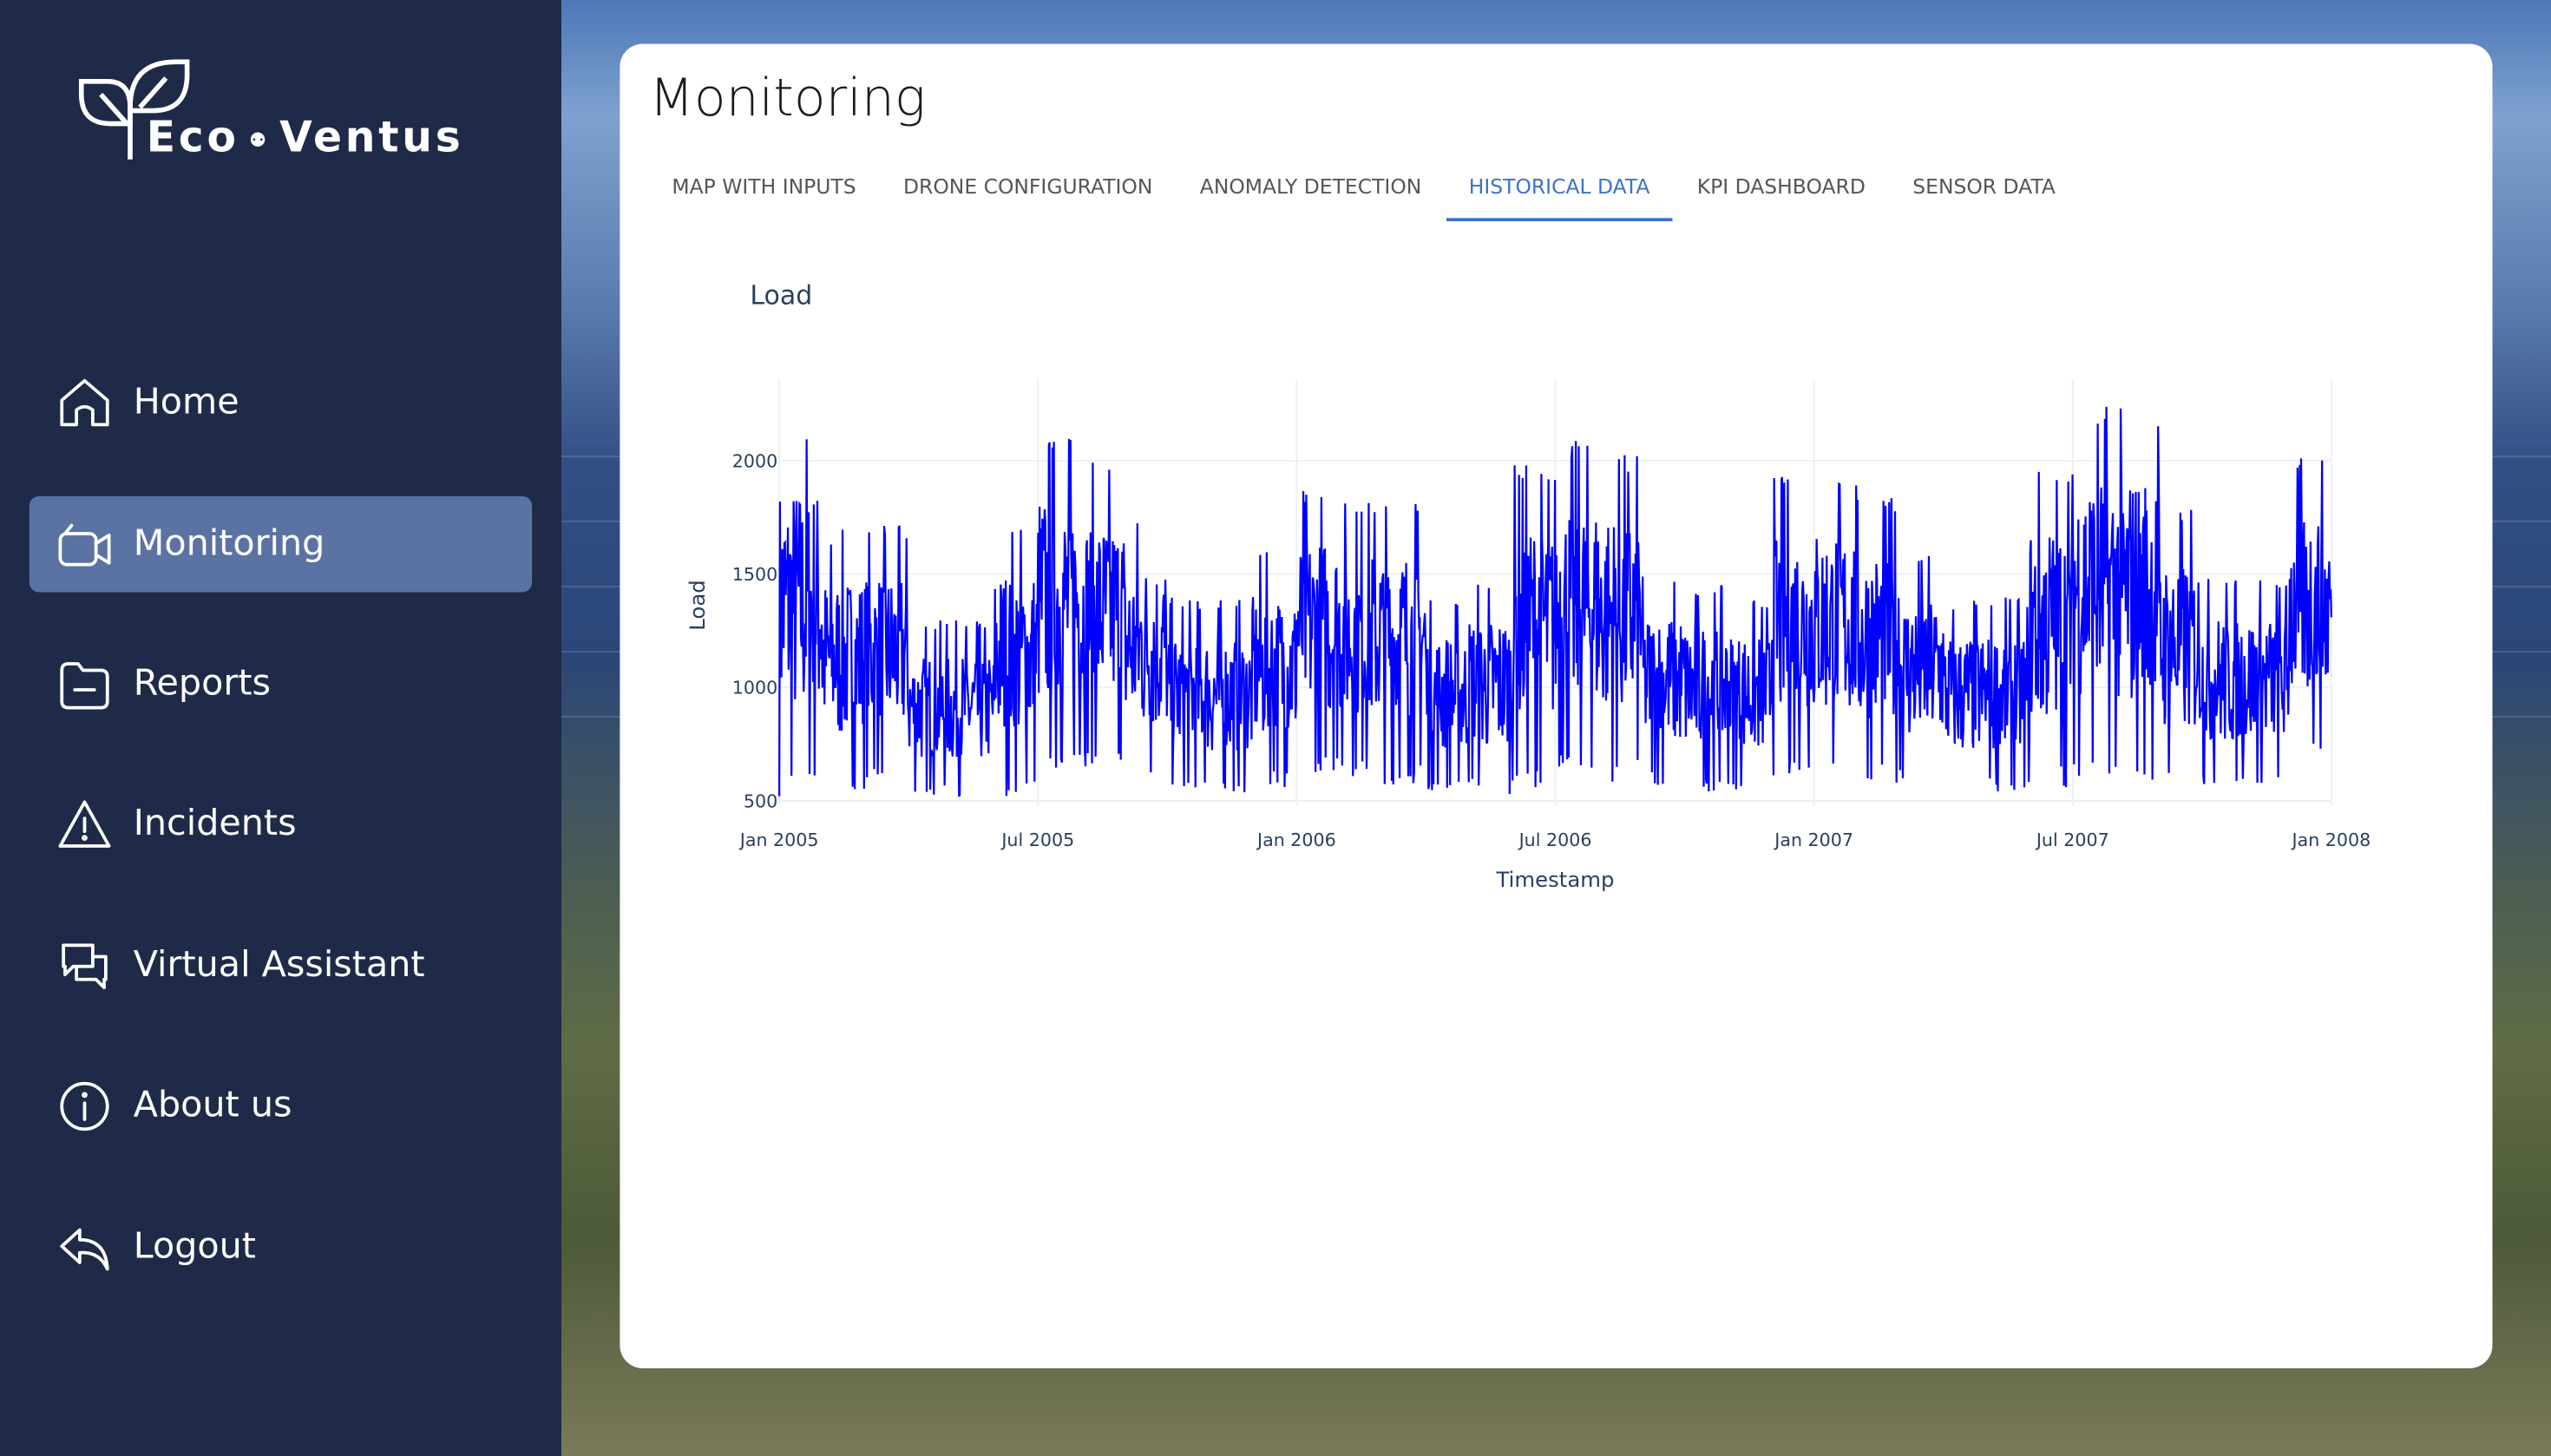 The image size is (2551, 1456). What do you see at coordinates (778, 840) in the screenshot?
I see `x-tick-label: Jan 2005` at bounding box center [778, 840].